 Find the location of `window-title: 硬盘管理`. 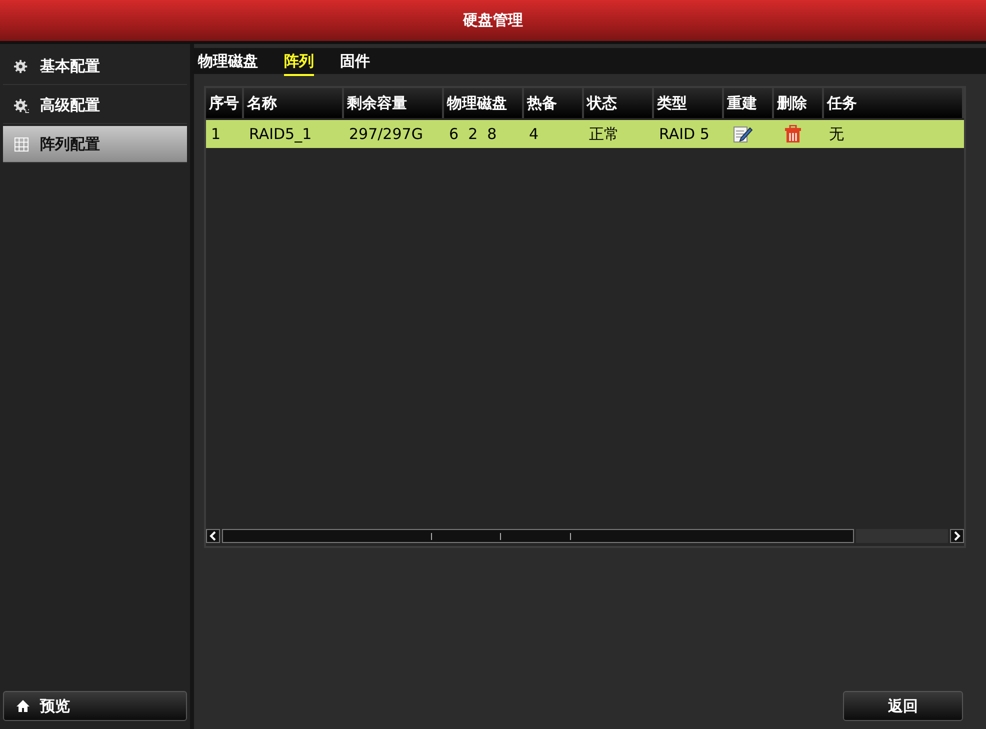

window-title: 硬盘管理 is located at coordinates (493, 20).